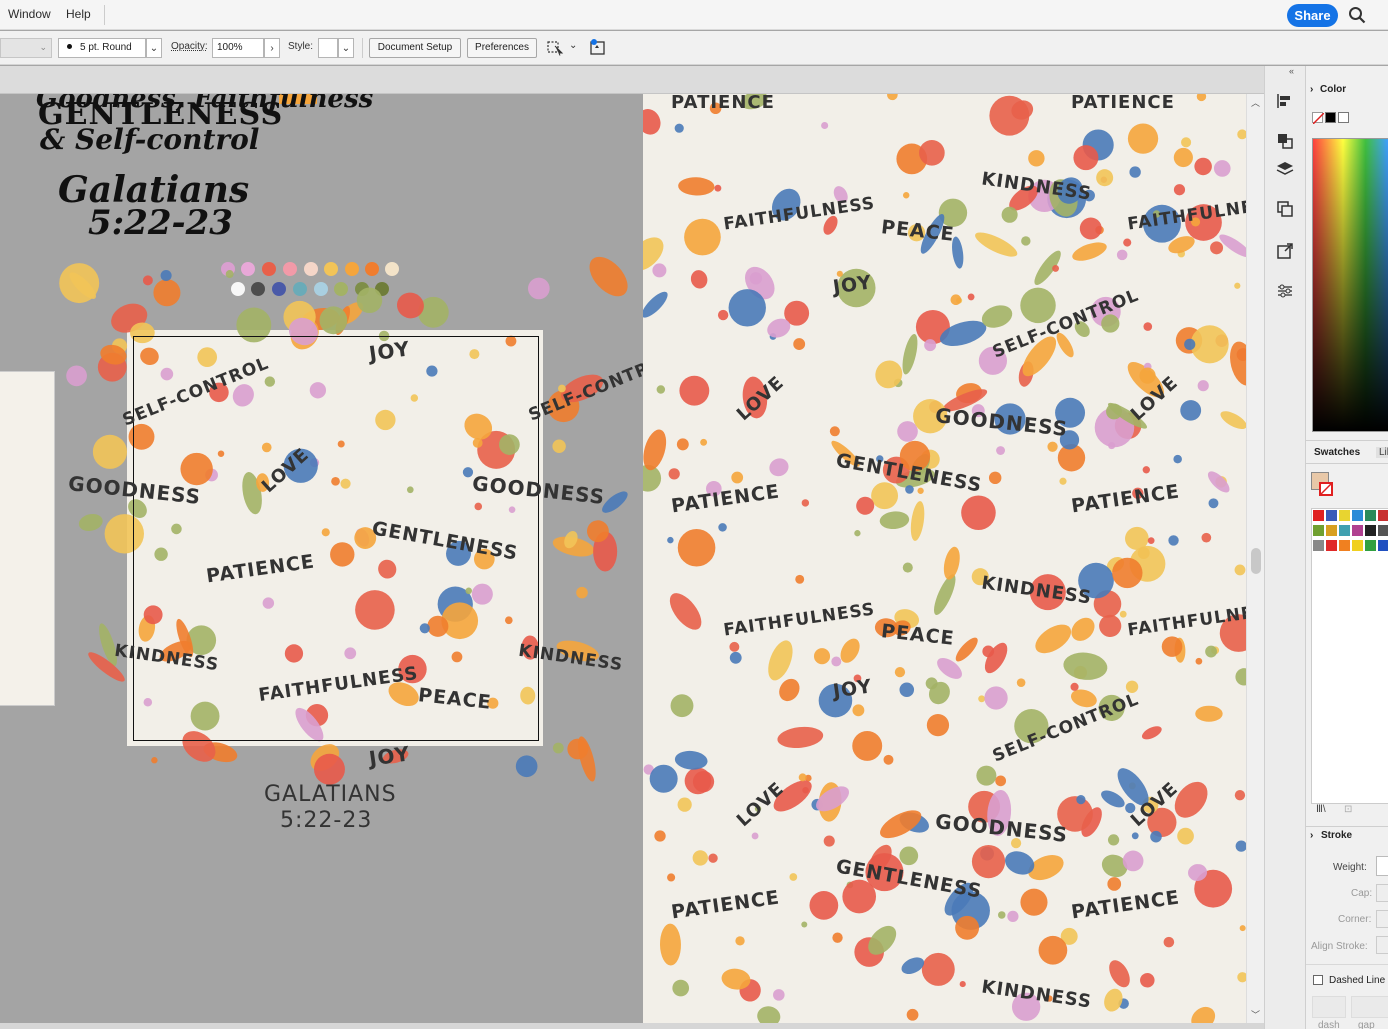  What do you see at coordinates (1285, 101) in the screenshot?
I see `align-icon` at bounding box center [1285, 101].